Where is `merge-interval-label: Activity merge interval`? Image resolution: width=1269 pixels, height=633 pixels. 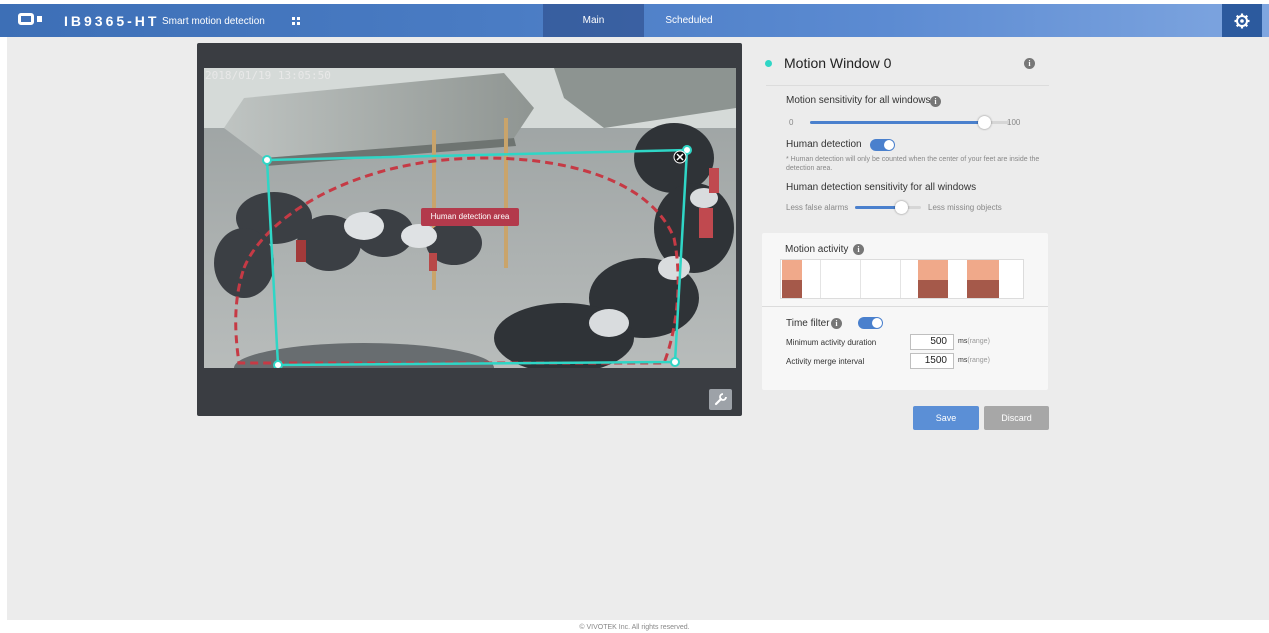
merge-interval-label: Activity merge interval is located at coordinates (825, 361).